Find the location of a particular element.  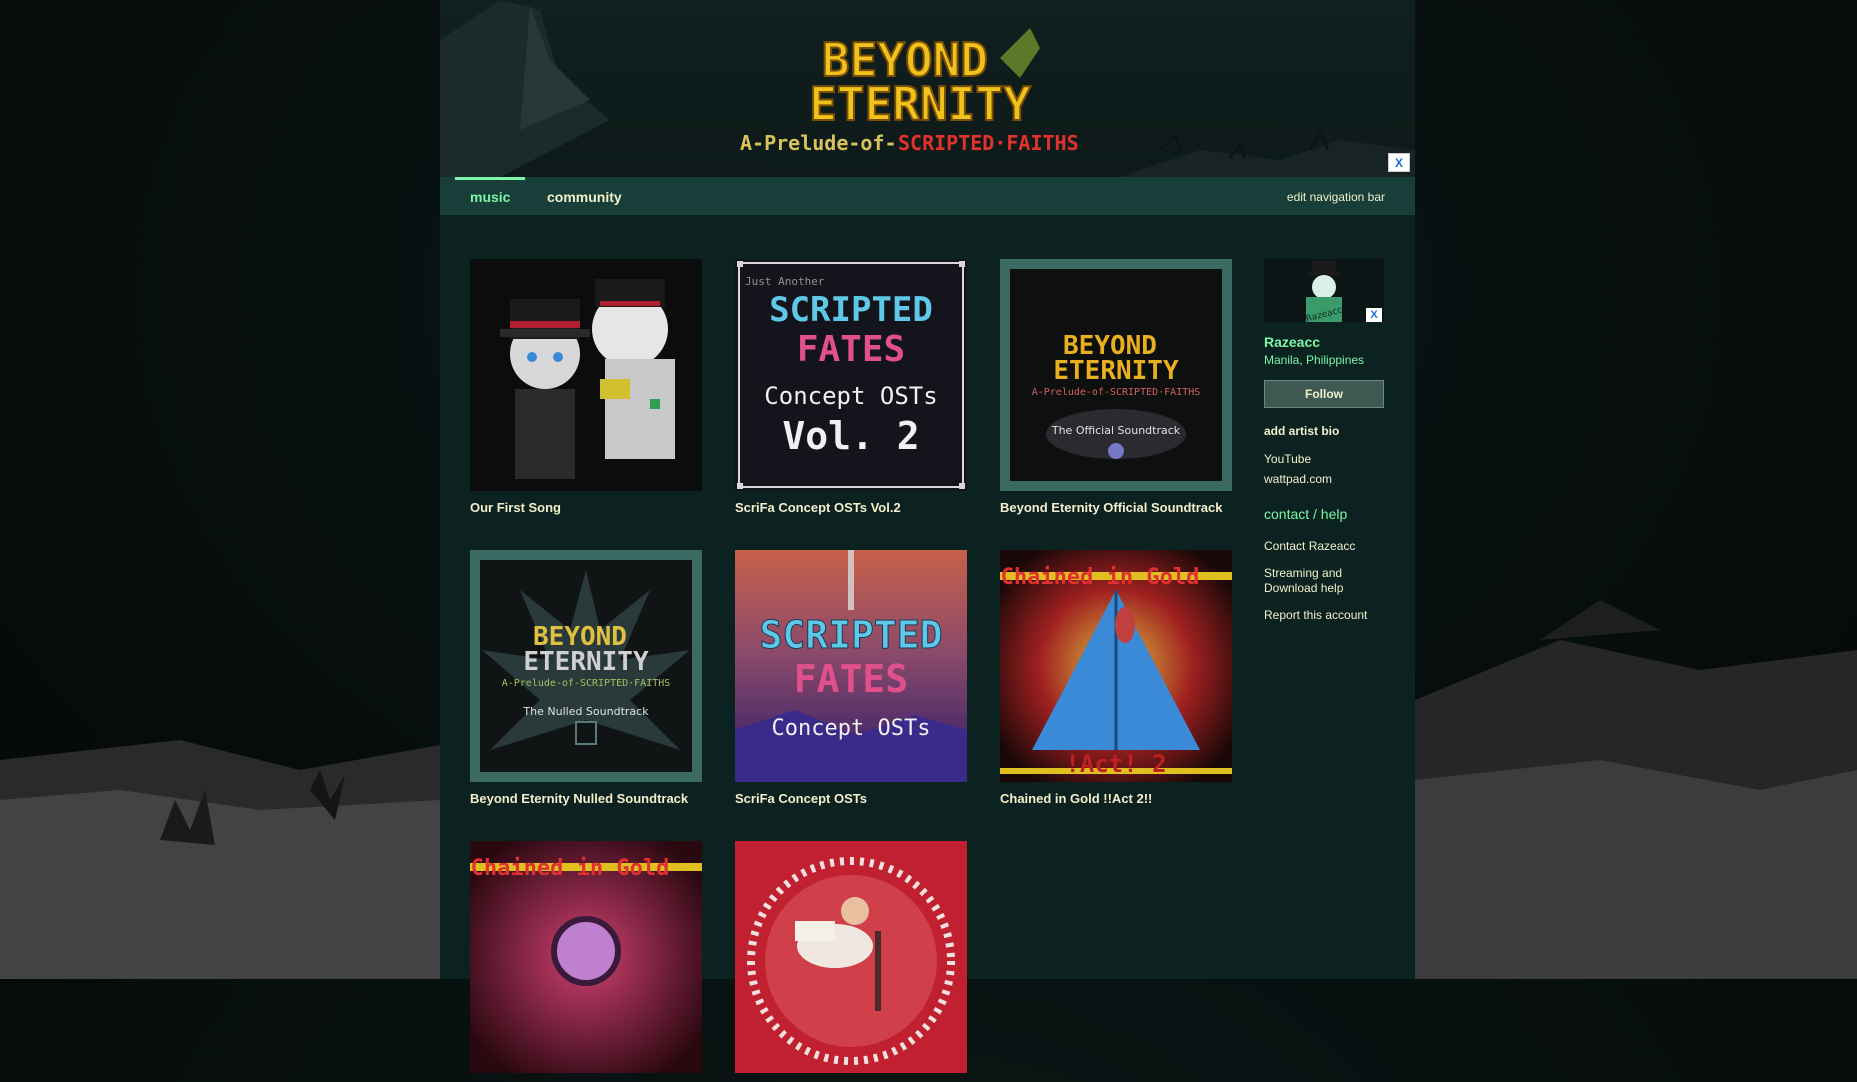

album-cover: SCRIPTED FATES Concept OSTs is located at coordinates (851, 666).